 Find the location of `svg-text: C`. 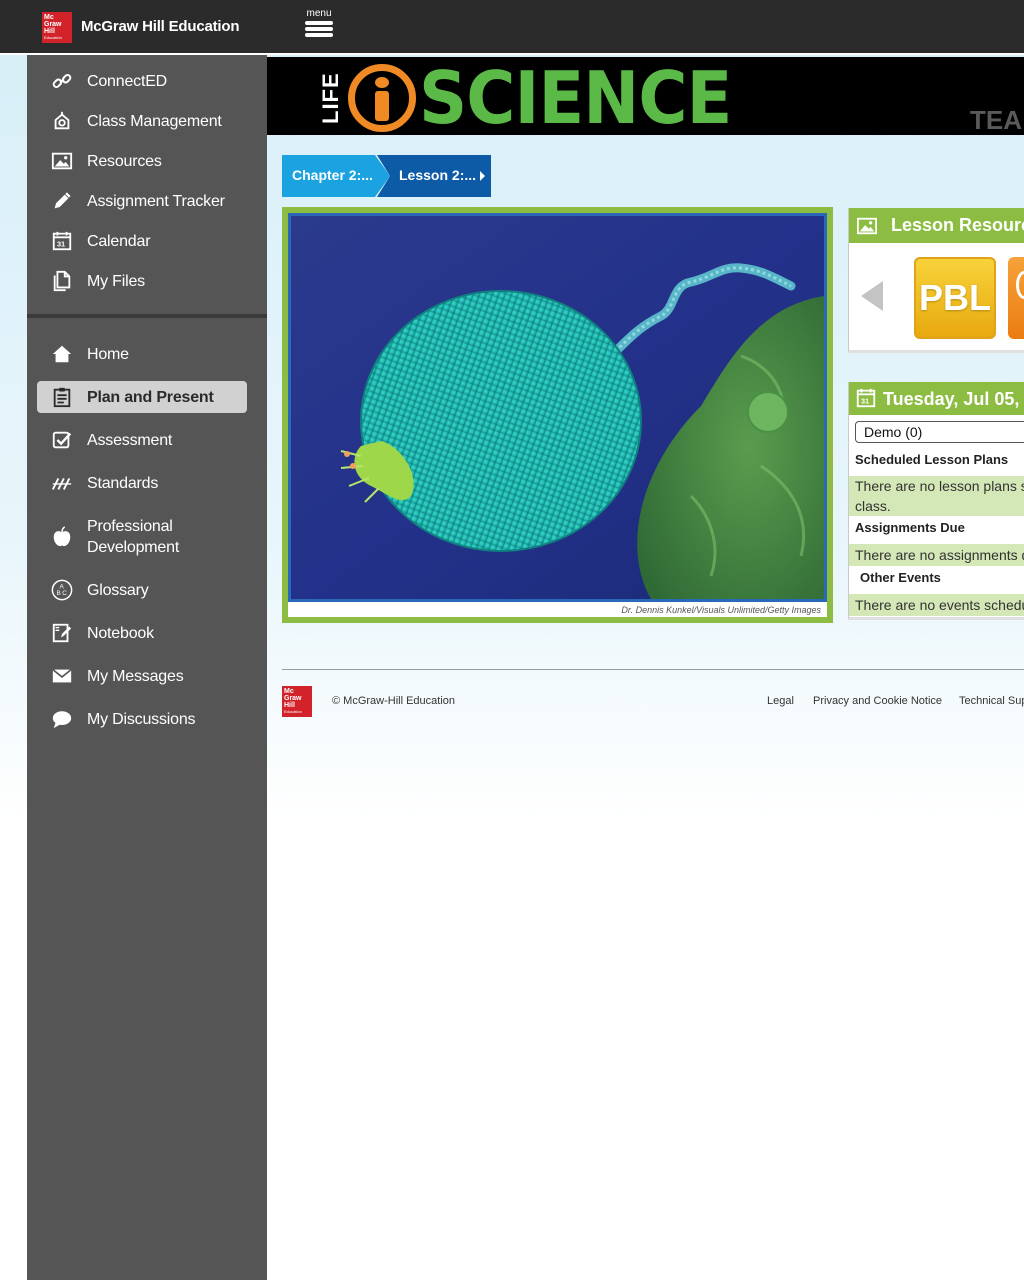

svg-text: C is located at coordinates (64, 593).